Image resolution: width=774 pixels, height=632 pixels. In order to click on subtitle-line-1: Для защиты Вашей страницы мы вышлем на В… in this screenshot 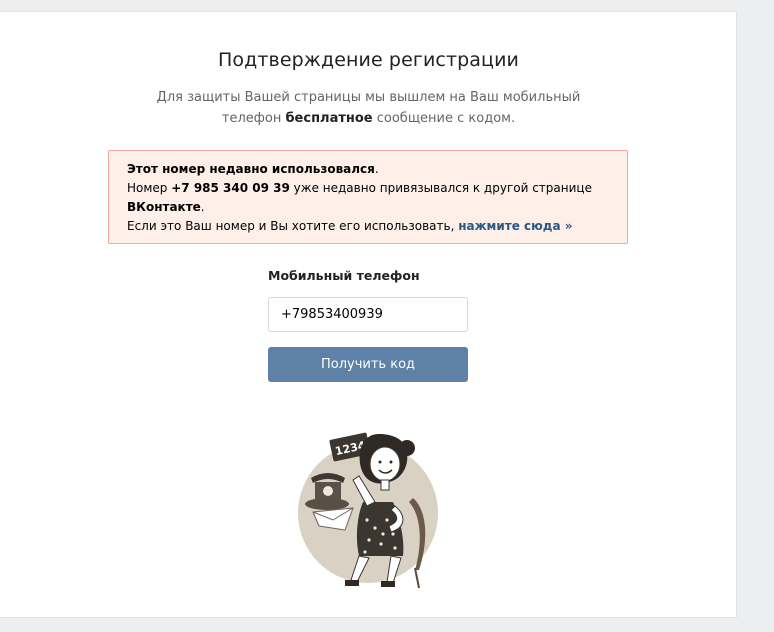, I will do `click(368, 97)`.